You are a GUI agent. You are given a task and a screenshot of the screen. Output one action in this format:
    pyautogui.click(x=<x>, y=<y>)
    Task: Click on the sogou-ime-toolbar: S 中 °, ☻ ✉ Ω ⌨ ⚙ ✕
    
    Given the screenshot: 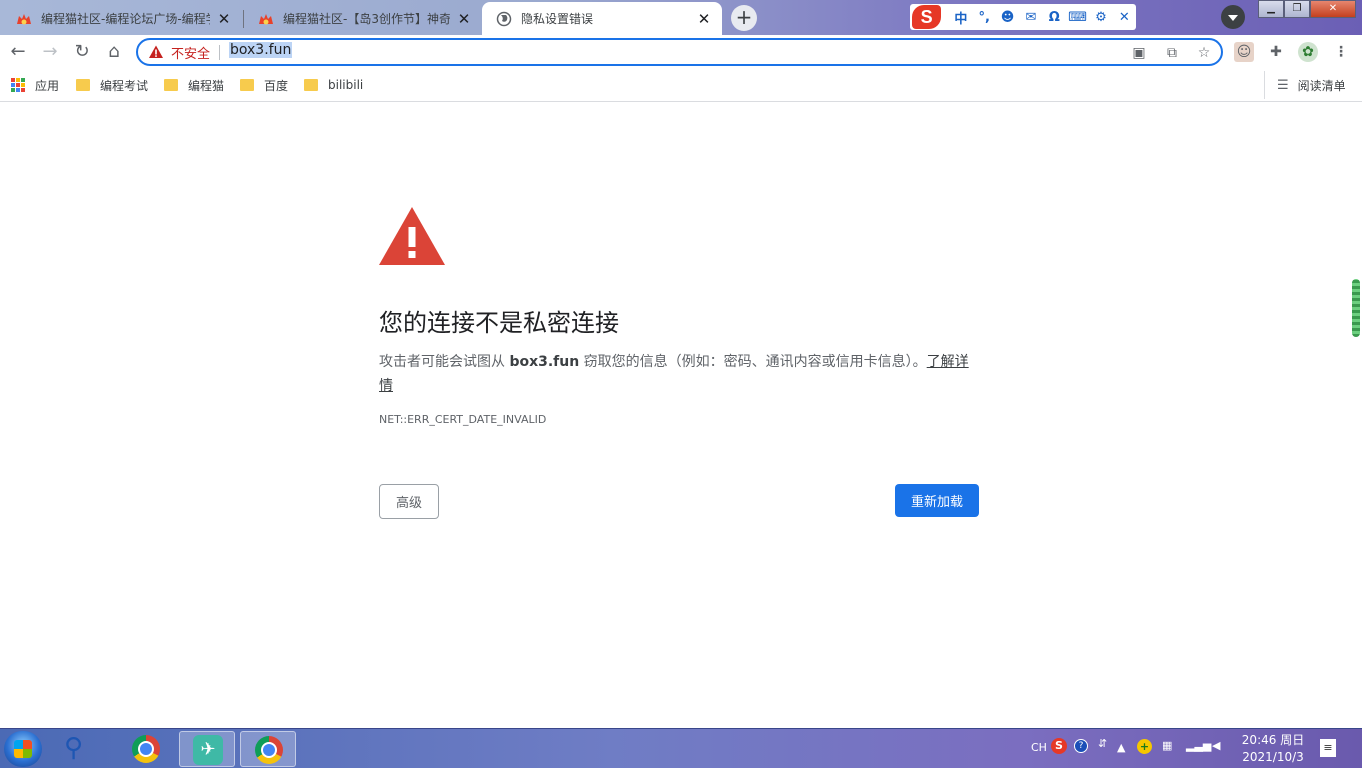 What is the action you would take?
    pyautogui.click(x=1023, y=17)
    